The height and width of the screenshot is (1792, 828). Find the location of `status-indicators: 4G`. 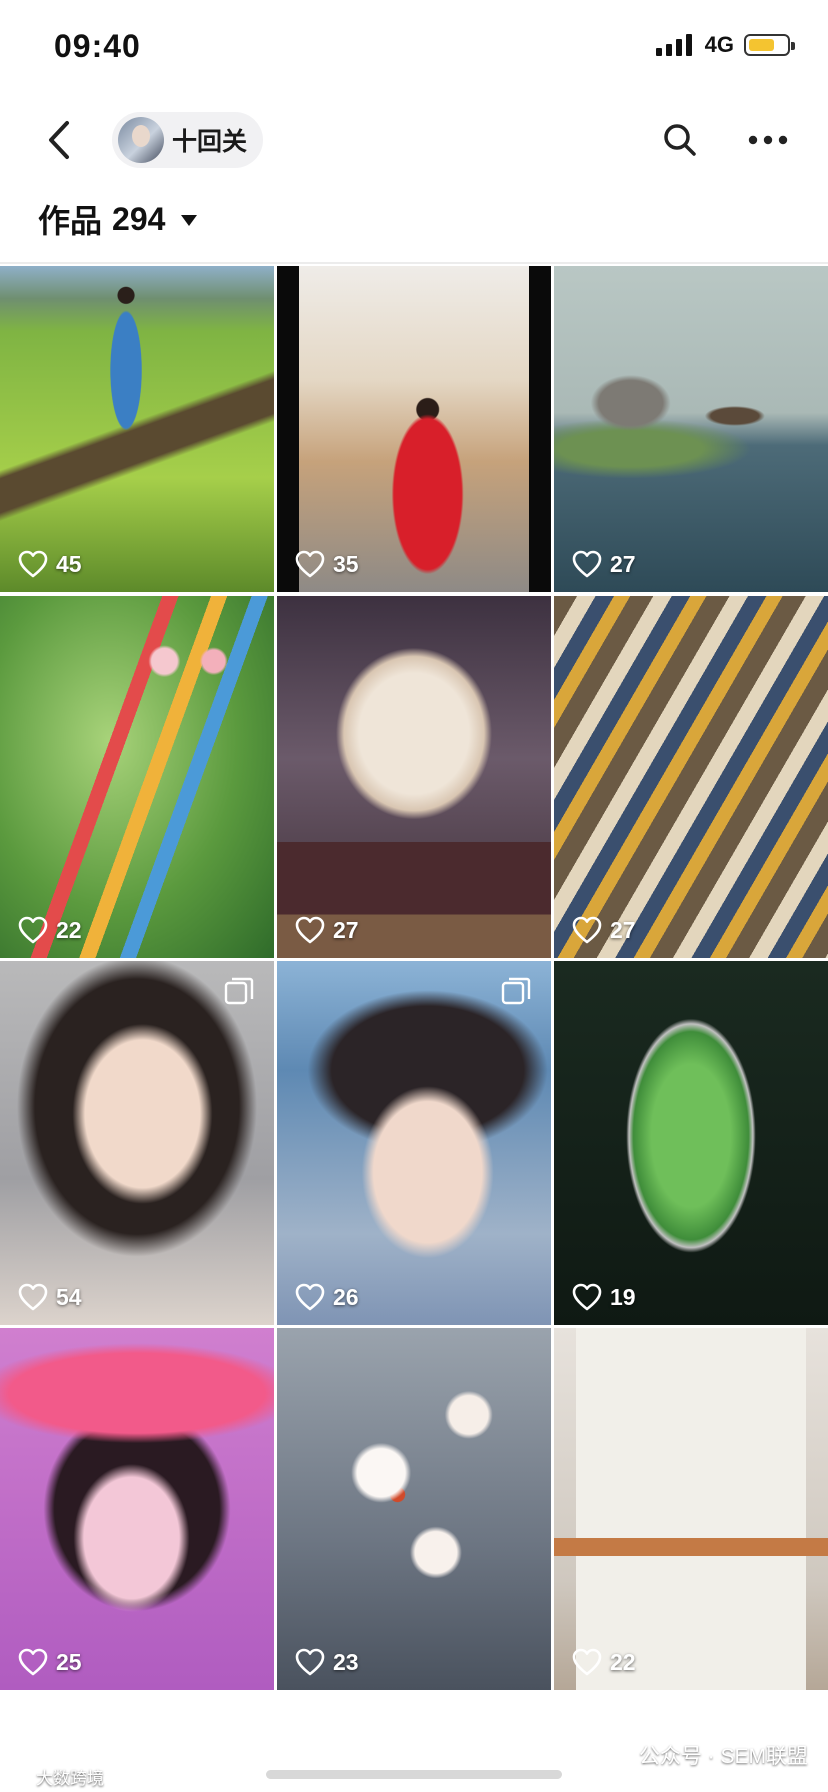

status-indicators: 4G is located at coordinates (725, 45).